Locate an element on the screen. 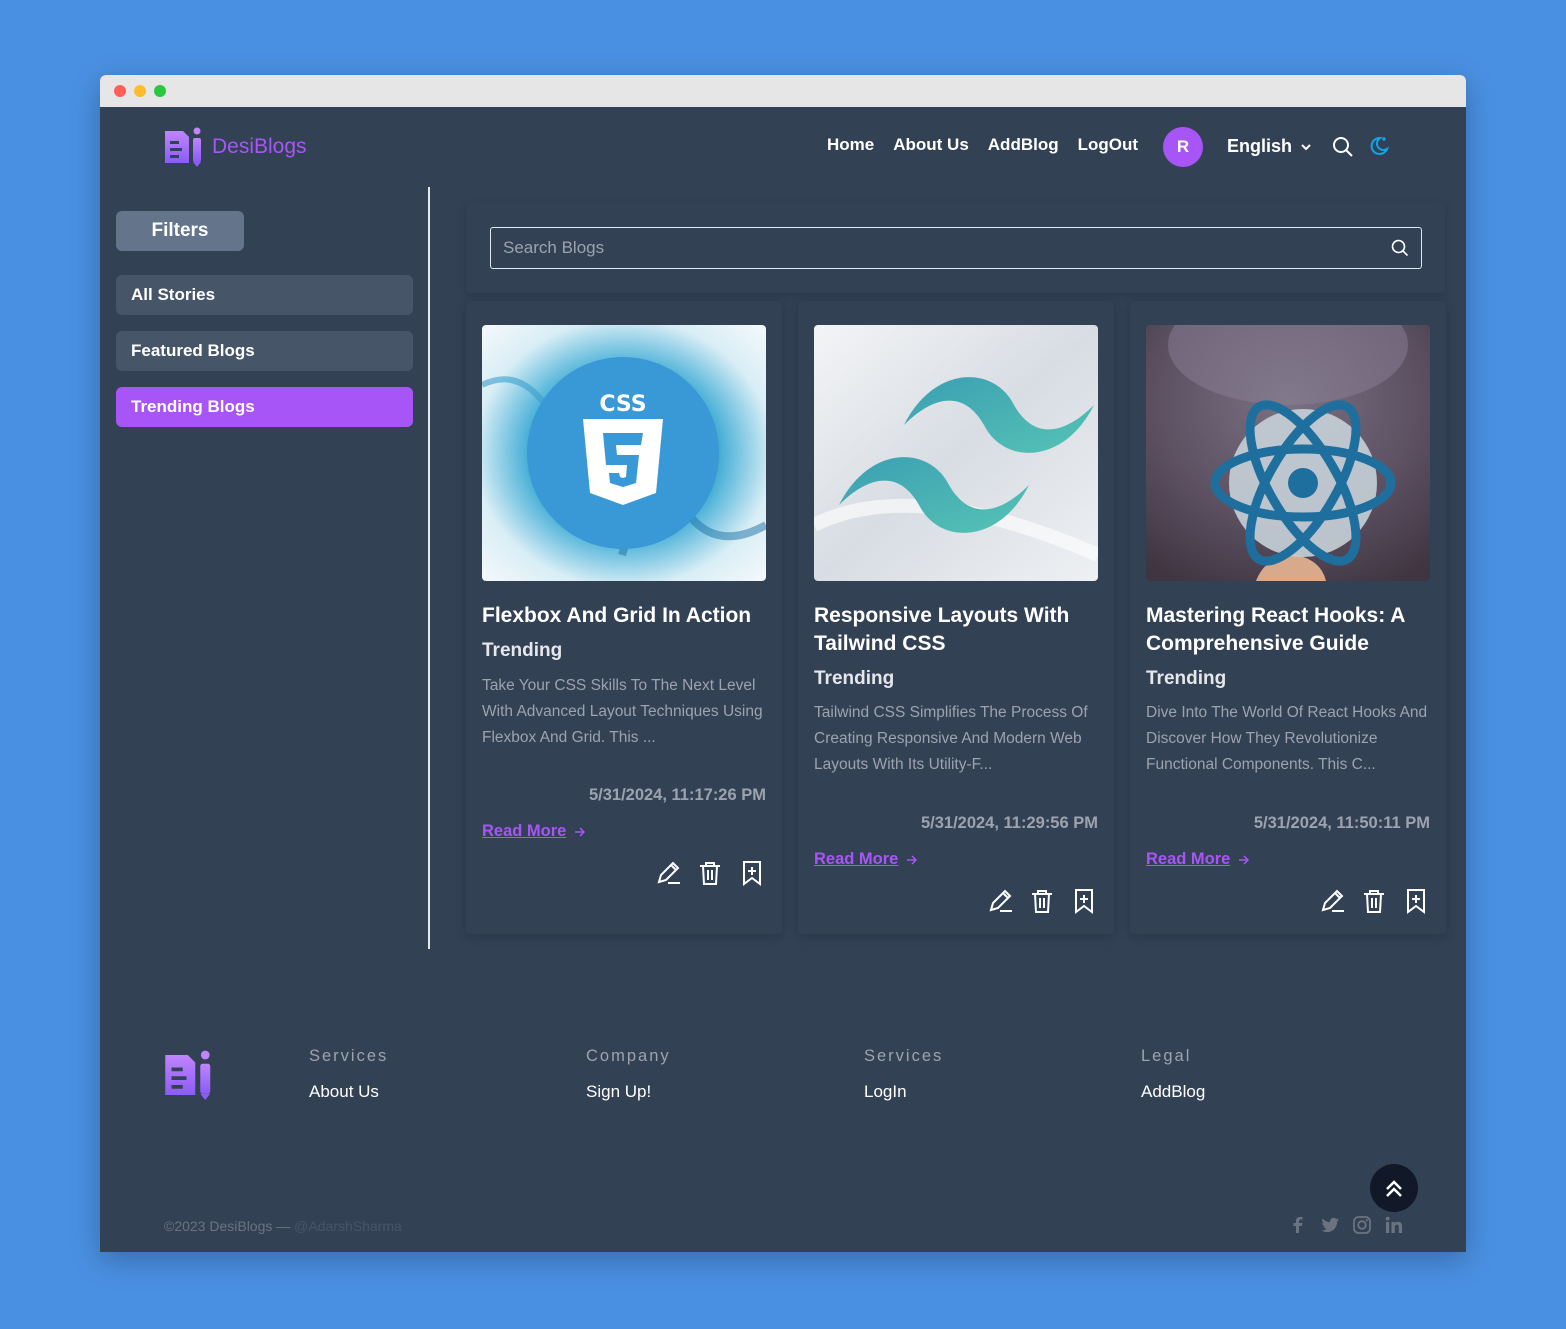 This screenshot has height=1329, width=1566. blog-image-tailwind is located at coordinates (956, 453).